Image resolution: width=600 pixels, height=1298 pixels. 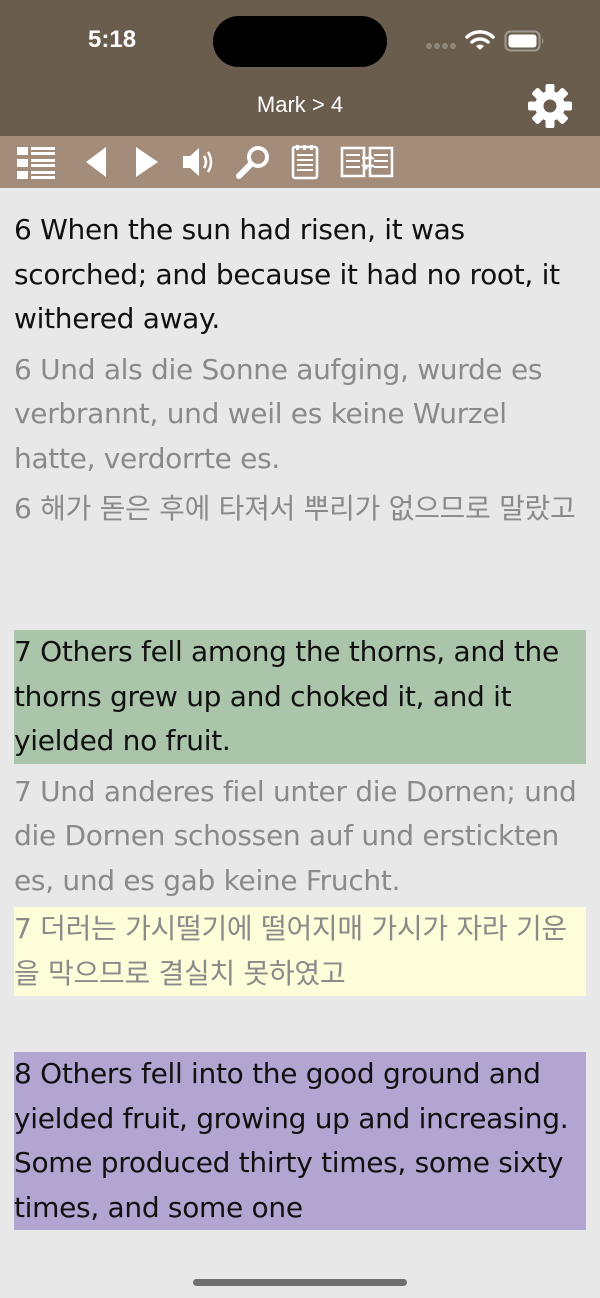 What do you see at coordinates (300, 41) in the screenshot?
I see `dynamic-island` at bounding box center [300, 41].